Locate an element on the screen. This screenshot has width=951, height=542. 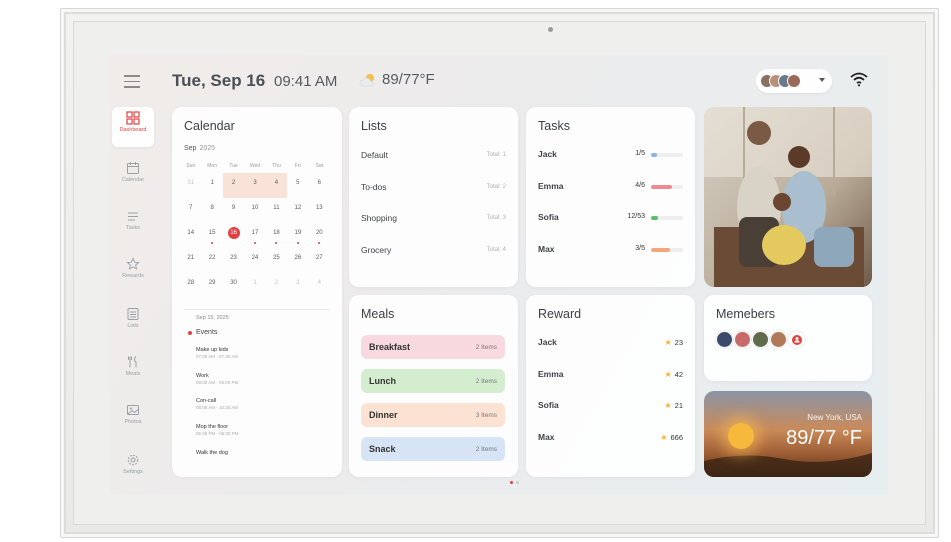
weather-card: New York, USA 89/77 °F is located at coordinates (788, 434).